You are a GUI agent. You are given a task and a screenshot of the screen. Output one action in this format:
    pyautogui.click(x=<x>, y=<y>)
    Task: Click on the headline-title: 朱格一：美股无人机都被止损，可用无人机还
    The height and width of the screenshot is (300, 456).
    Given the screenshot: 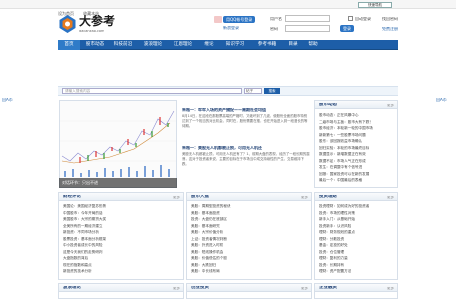 What is the action you would take?
    pyautogui.click(x=246, y=148)
    